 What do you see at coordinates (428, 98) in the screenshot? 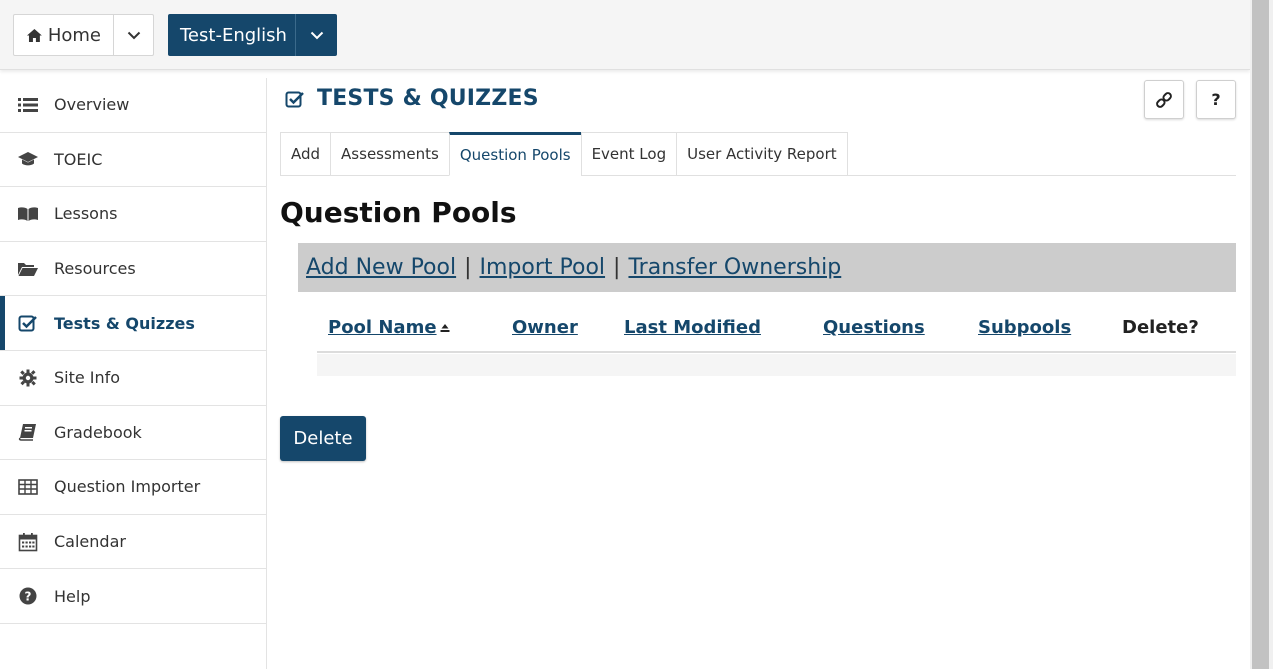
I see `tool-title-text: TESTS & QUIZZES` at bounding box center [428, 98].